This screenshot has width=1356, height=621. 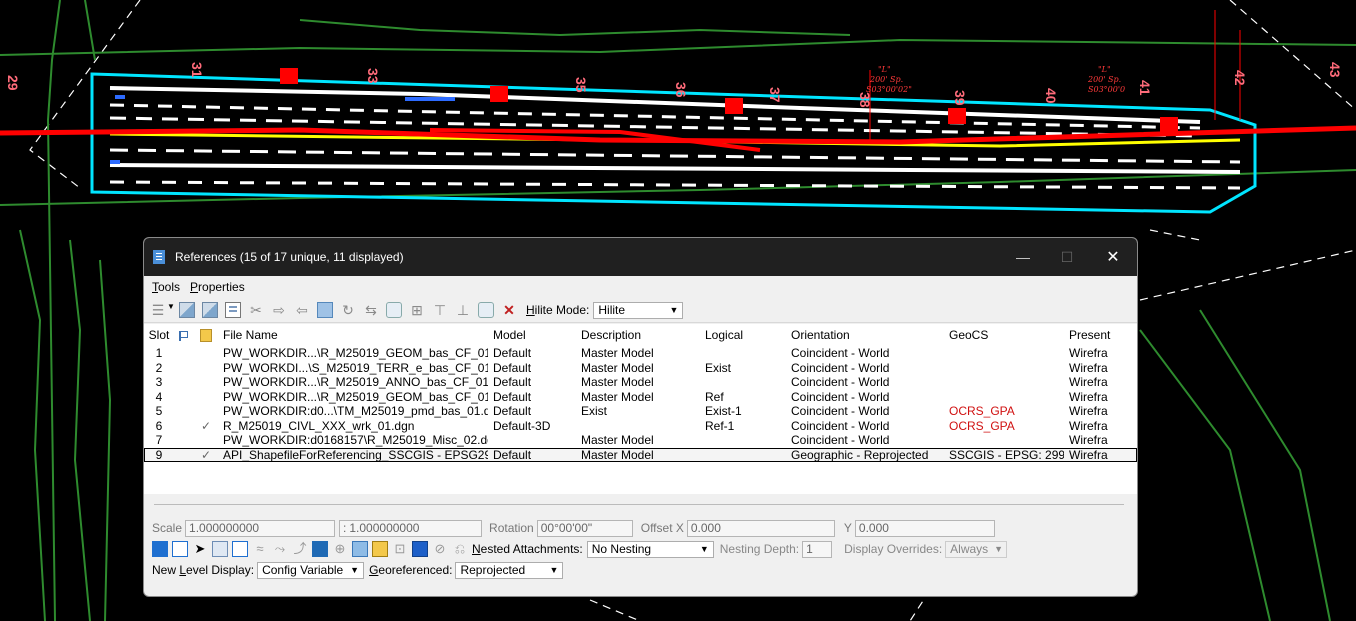 What do you see at coordinates (1104, 69) in the screenshot?
I see `curve-label: "L"` at bounding box center [1104, 69].